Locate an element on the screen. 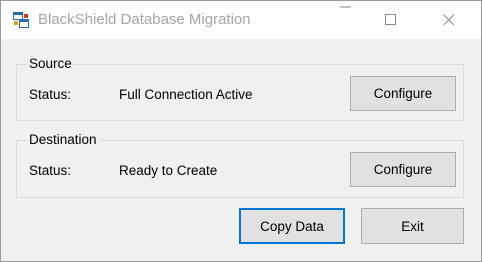 The height and width of the screenshot is (262, 482). window-title: BlackShield Database Migration is located at coordinates (144, 19).